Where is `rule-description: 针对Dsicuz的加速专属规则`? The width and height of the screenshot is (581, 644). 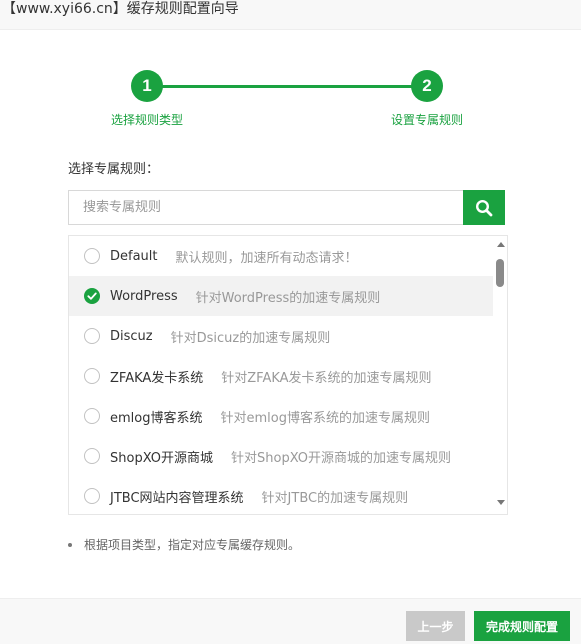 rule-description: 针对Dsicuz的加速专属规则 is located at coordinates (250, 338).